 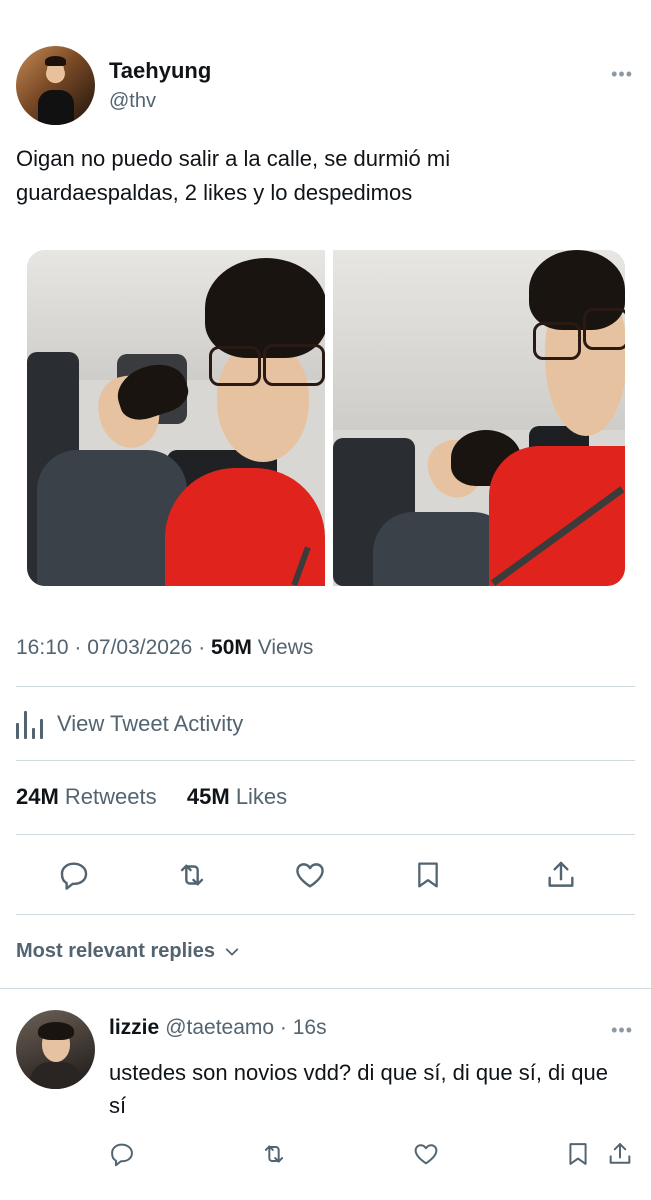 What do you see at coordinates (261, 796) in the screenshot?
I see `likes-label: Likes` at bounding box center [261, 796].